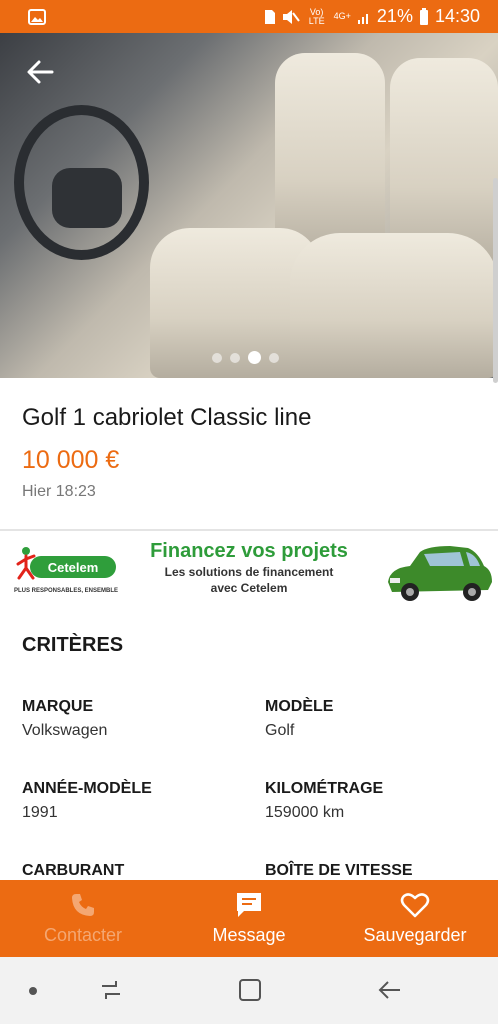 This screenshot has width=498, height=1024. I want to click on clock: 14:30, so click(457, 16).